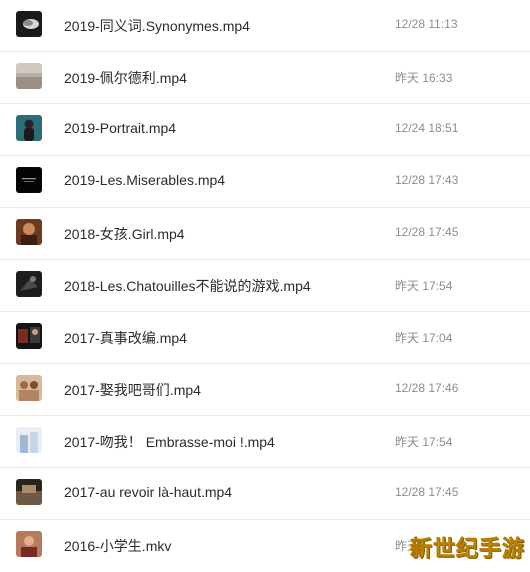 Image resolution: width=530 pixels, height=572 pixels. Describe the element at coordinates (187, 286) in the screenshot. I see `file-name: 2018-Les.Chatouilles不能说的游戏.mp4` at that location.